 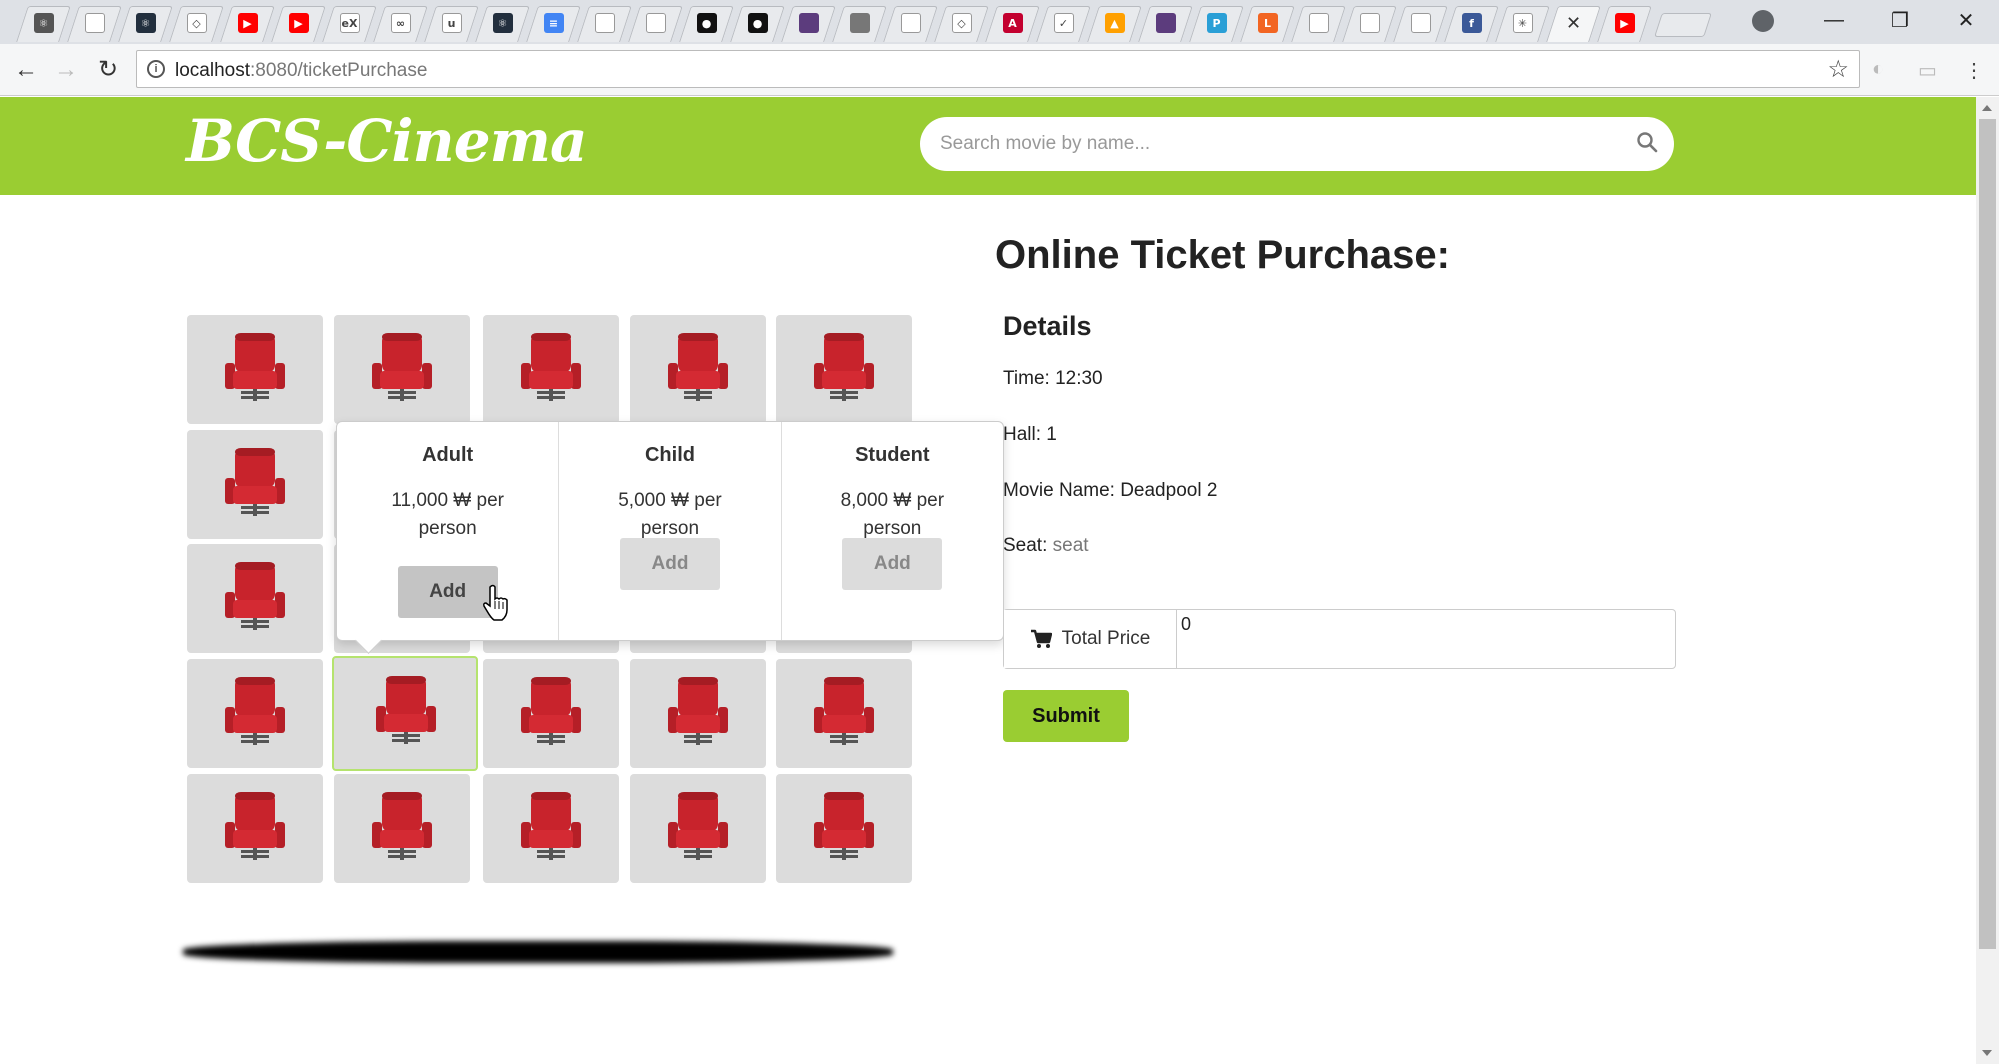 What do you see at coordinates (1012, 23) in the screenshot?
I see `browser-tab: A` at bounding box center [1012, 23].